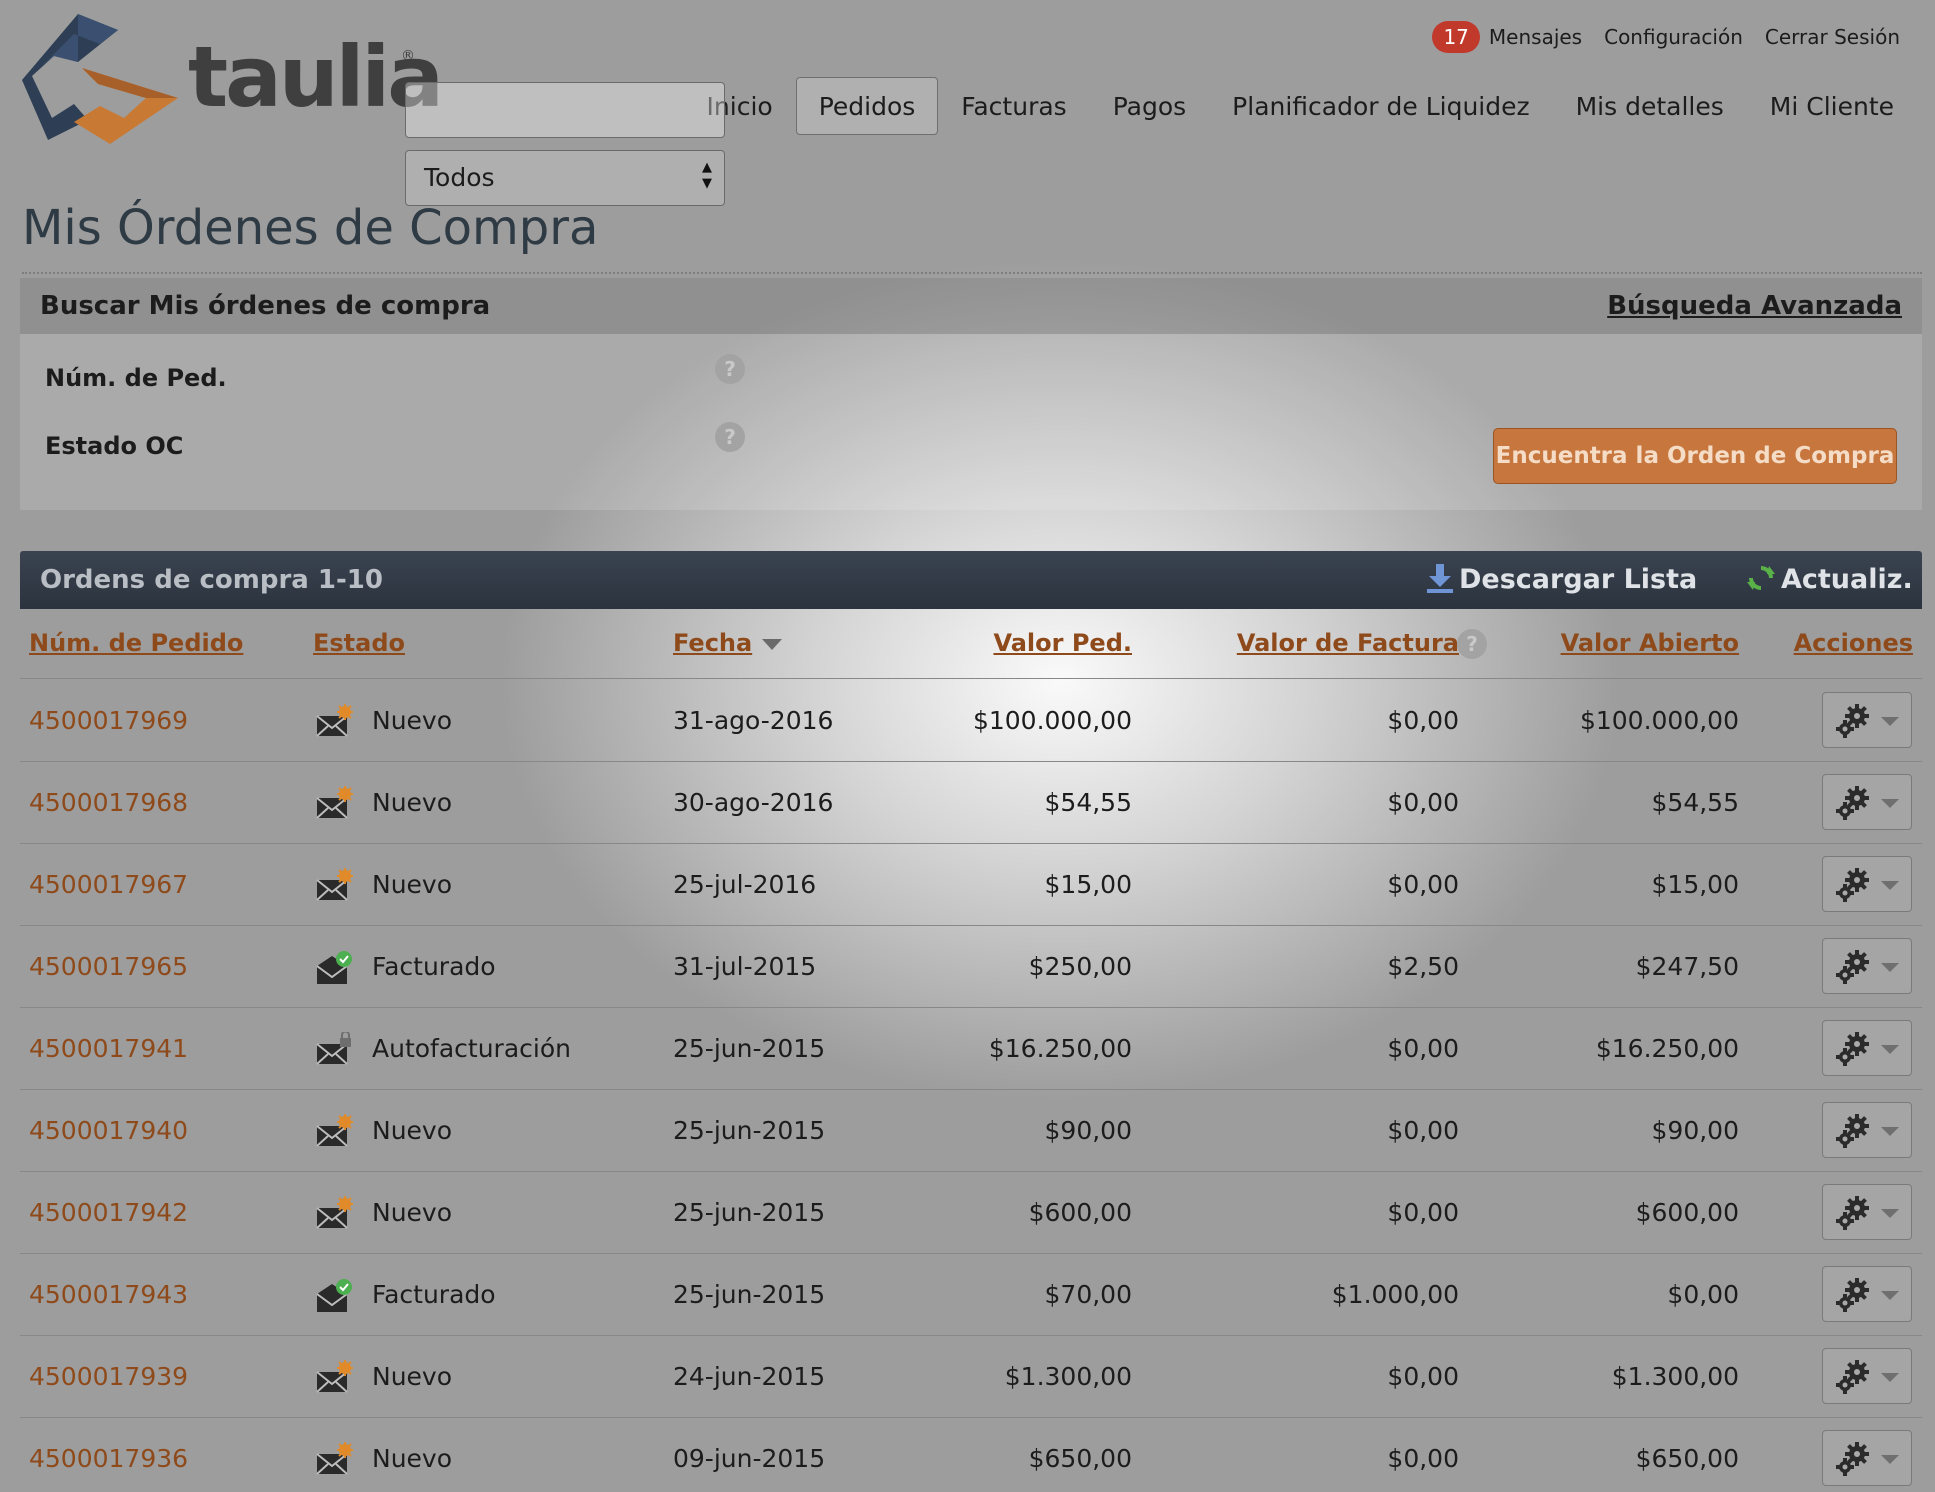 This screenshot has width=1935, height=1492. Describe the element at coordinates (1754, 306) in the screenshot. I see `advanced-search-link: Búsqueda Avanzada` at that location.